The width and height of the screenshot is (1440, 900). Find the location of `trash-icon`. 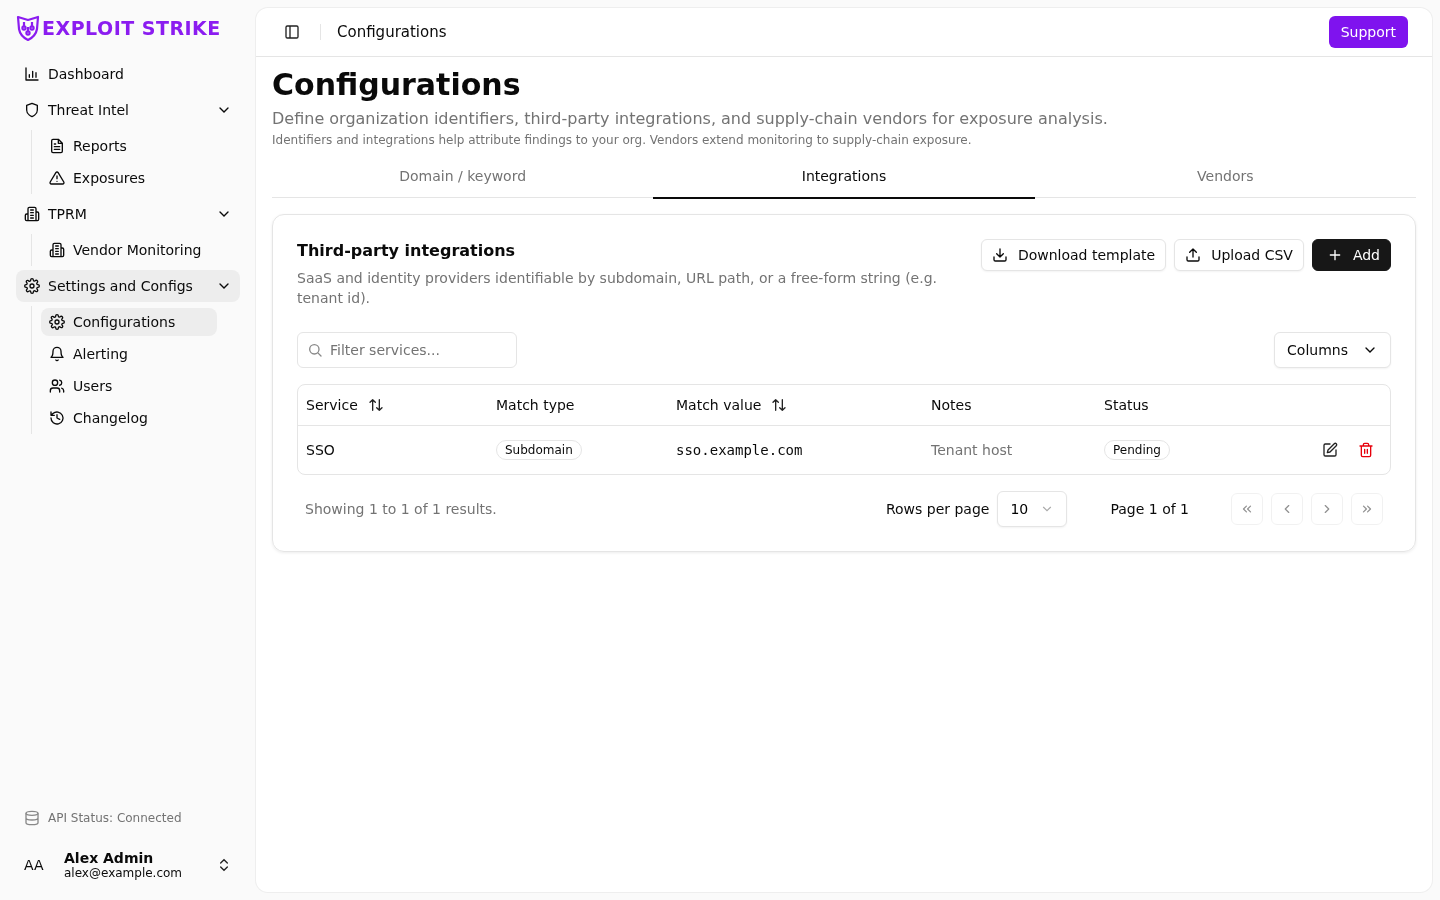

trash-icon is located at coordinates (1366, 450).